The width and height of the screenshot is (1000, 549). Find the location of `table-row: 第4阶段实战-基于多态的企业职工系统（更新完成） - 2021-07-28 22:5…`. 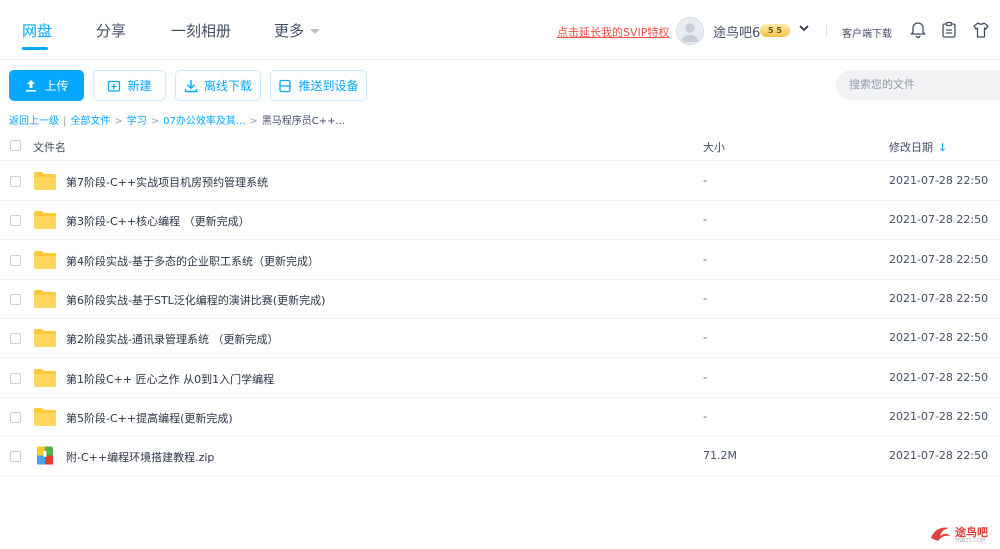

table-row: 第4阶段实战-基于多态的企业职工系统（更新完成） - 2021-07-28 22:5… is located at coordinates (500, 260).